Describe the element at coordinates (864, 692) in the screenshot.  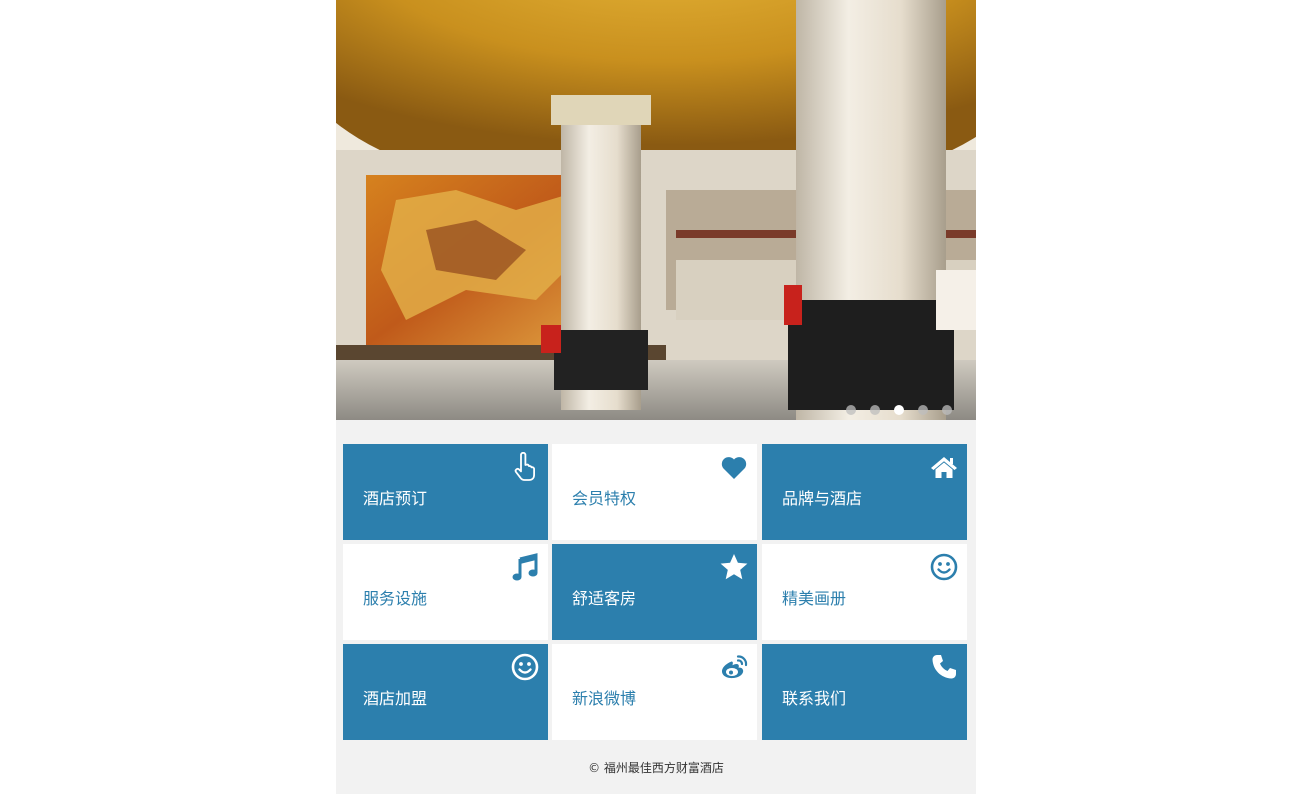
I see `tile-contact-us: 联系我们` at that location.